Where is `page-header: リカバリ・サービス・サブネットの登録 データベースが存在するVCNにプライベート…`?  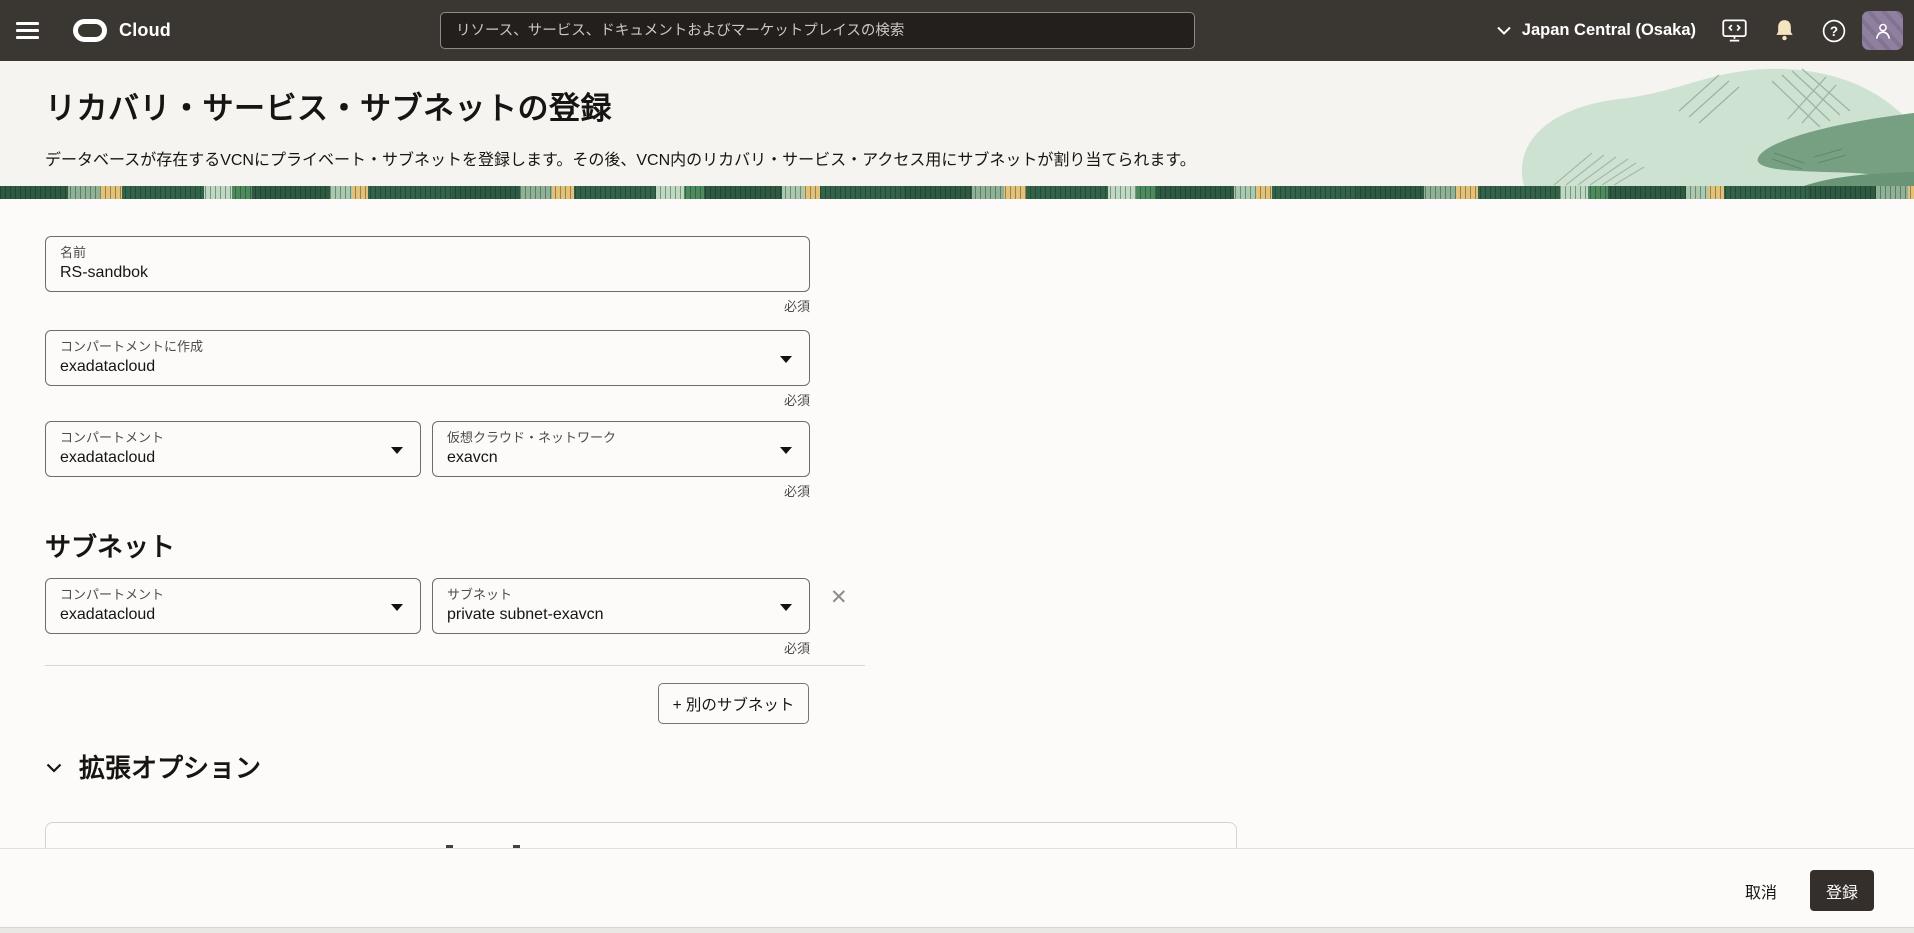
page-header: リカバリ・サービス・サブネットの登録 データベースが存在するVCNにプライベート… is located at coordinates (957, 130).